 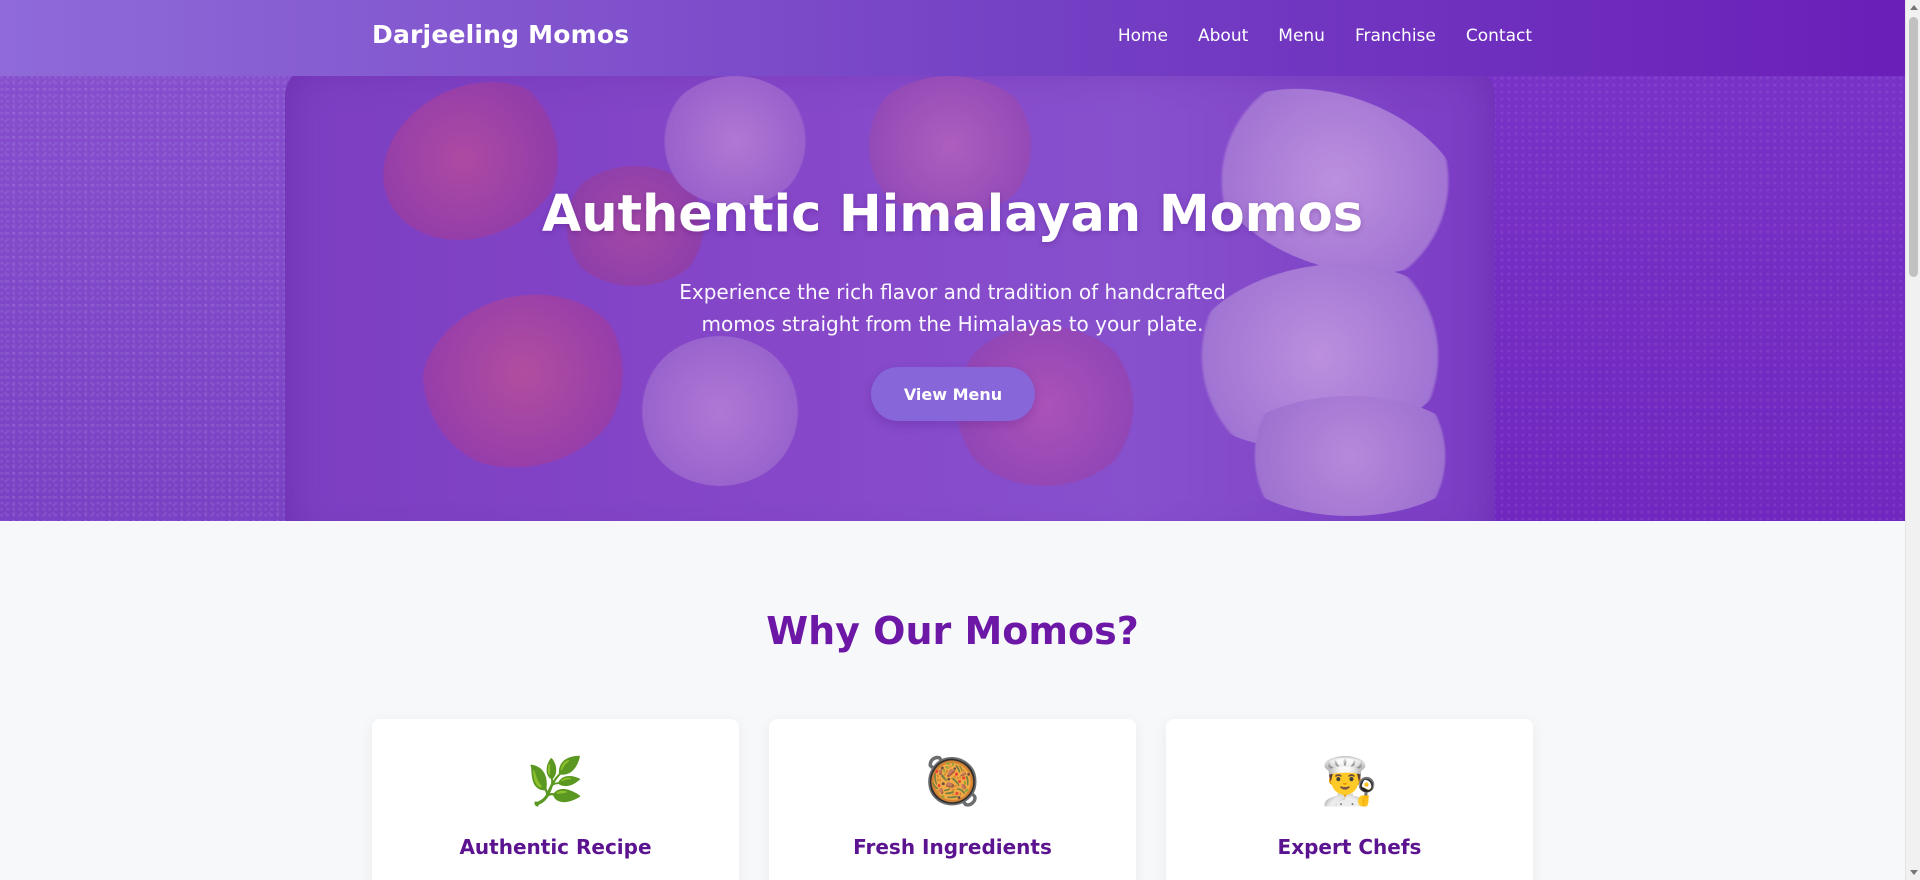 I want to click on feature-card-title: Fresh Ingredients, so click(x=952, y=847).